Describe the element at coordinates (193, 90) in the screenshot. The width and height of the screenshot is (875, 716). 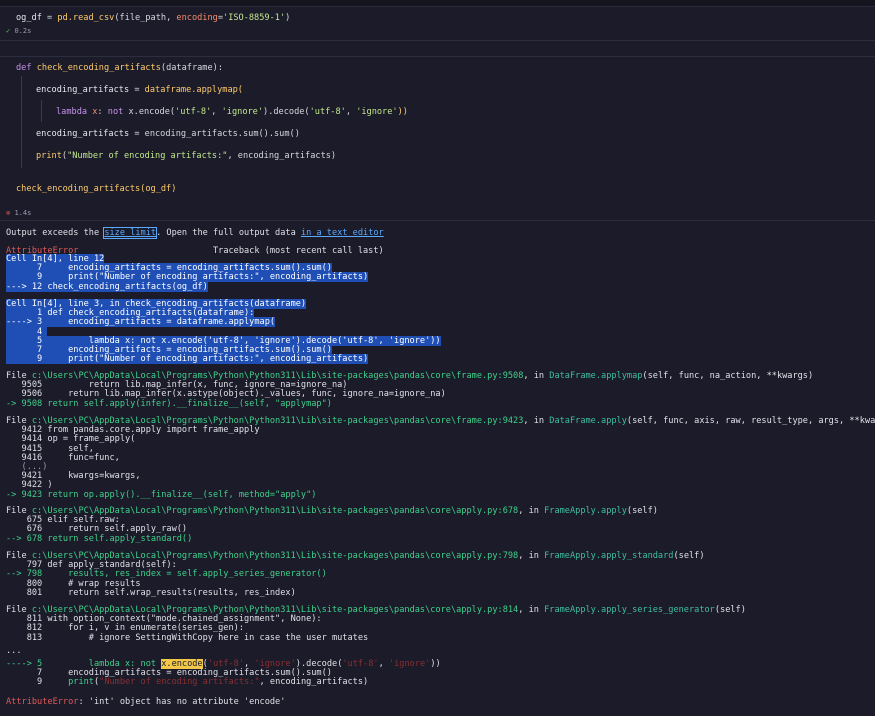
I see `code-token: dataframe.applymap(` at that location.